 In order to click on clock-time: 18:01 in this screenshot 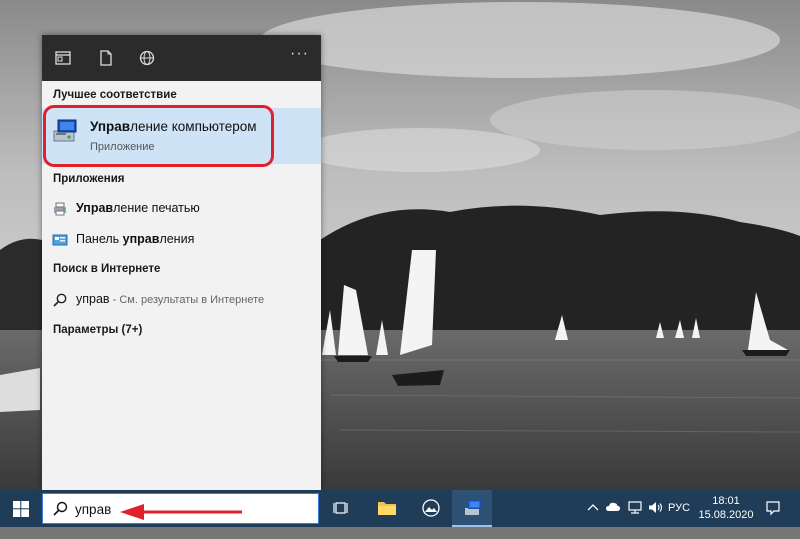, I will do `click(726, 501)`.